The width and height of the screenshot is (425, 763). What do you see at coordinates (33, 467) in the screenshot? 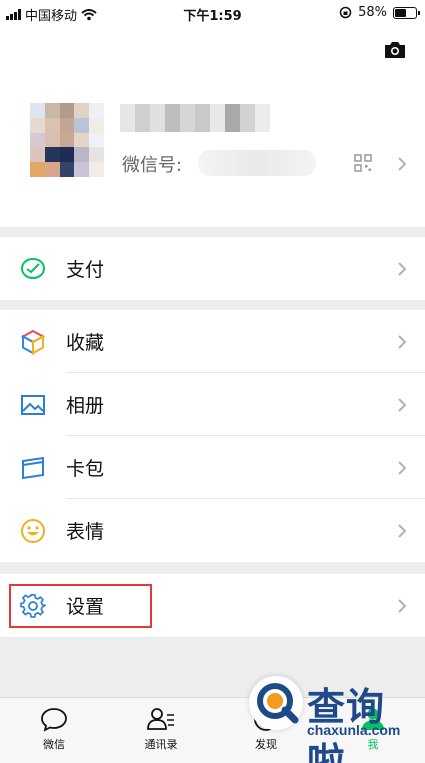
I see `card-wallet-icon` at bounding box center [33, 467].